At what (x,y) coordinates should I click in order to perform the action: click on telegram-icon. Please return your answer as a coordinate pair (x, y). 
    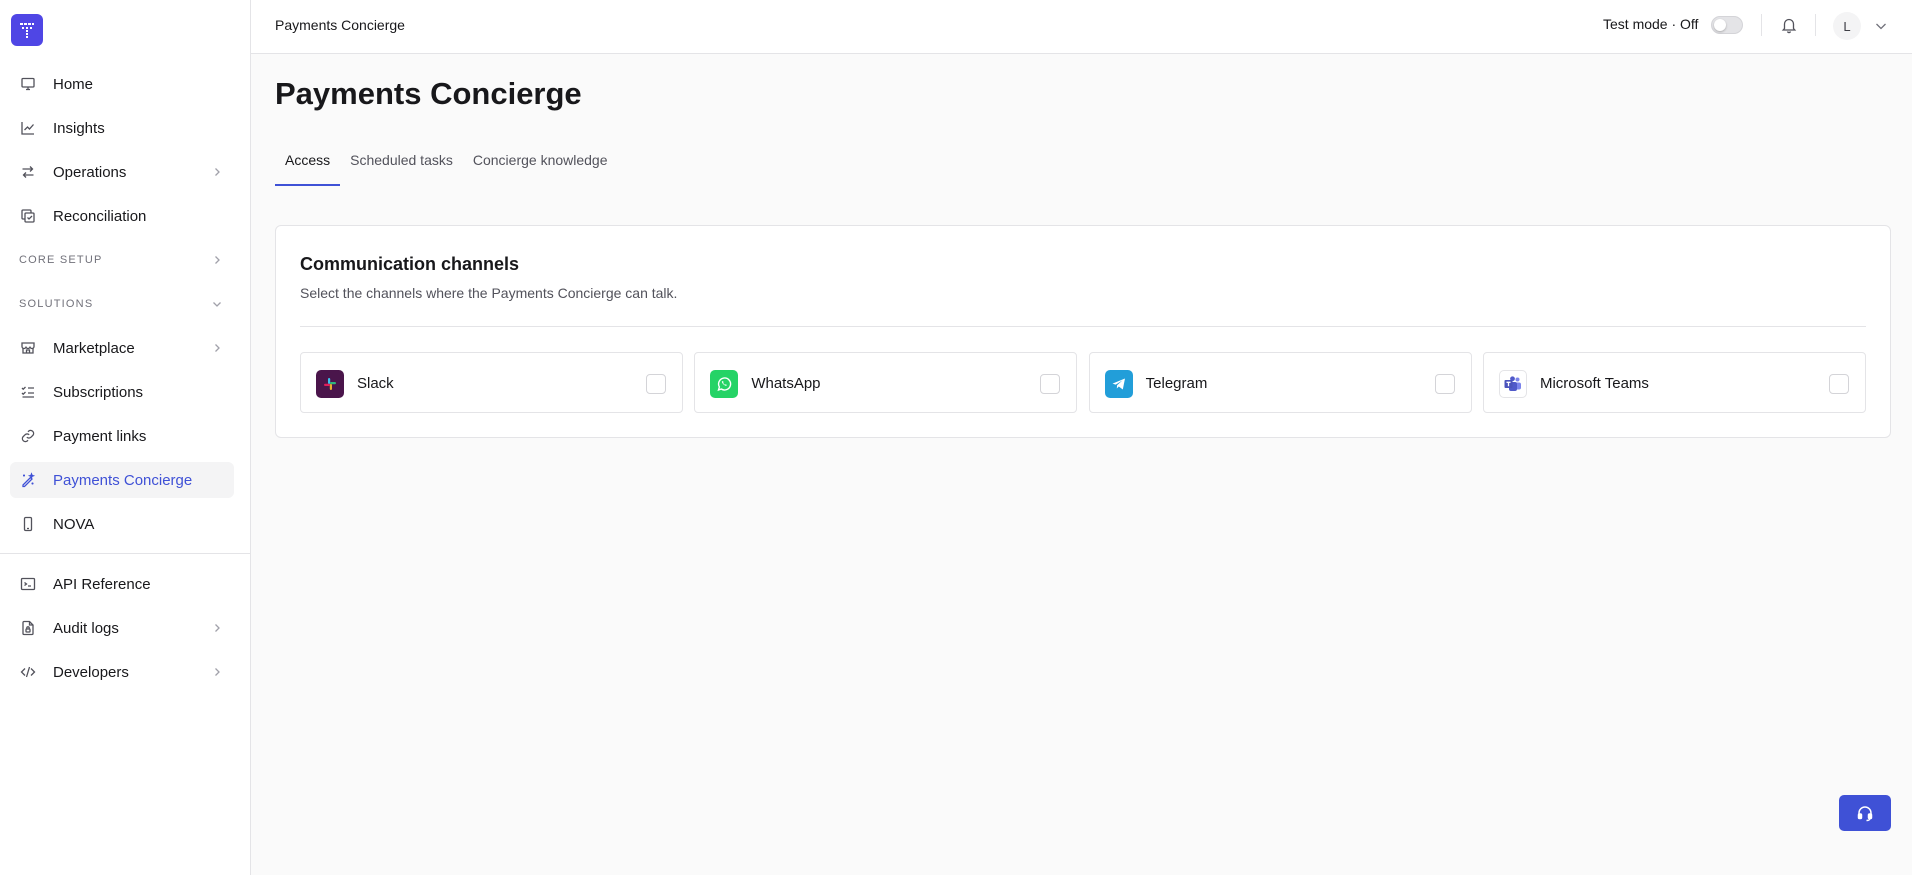
    Looking at the image, I should click on (1118, 384).